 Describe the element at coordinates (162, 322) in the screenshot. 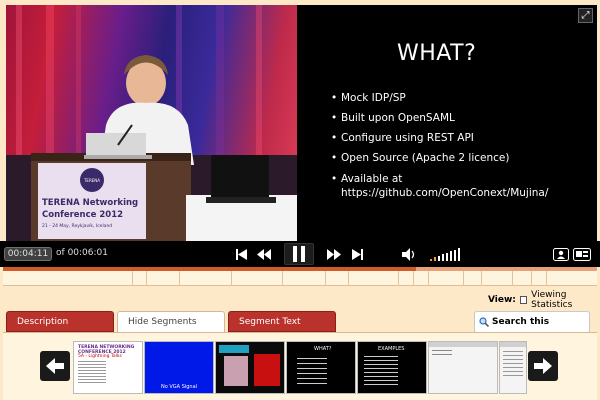

I see `tab-label: Hide Segments` at that location.